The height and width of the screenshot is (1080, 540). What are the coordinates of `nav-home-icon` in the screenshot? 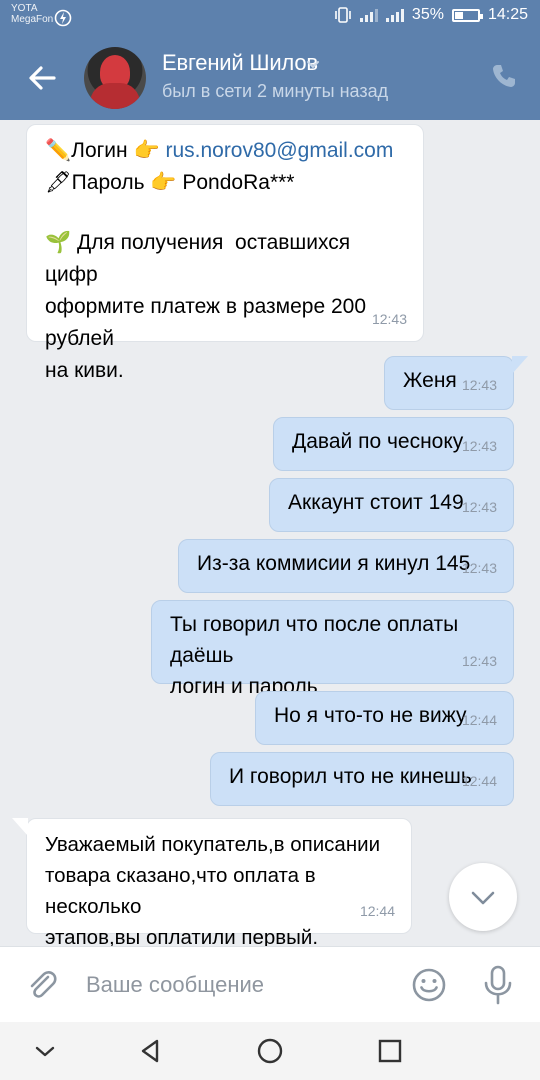 It's located at (270, 1051).